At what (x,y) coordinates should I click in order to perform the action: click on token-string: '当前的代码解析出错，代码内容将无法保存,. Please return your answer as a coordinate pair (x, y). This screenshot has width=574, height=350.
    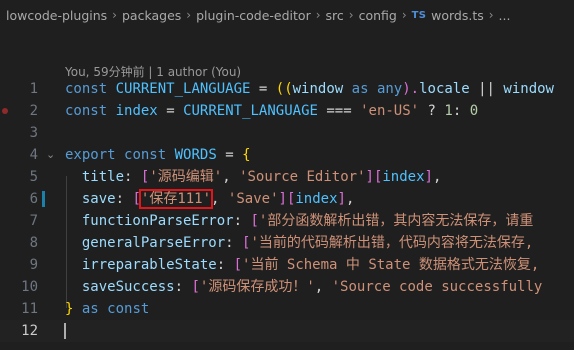
    Looking at the image, I should click on (392, 243).